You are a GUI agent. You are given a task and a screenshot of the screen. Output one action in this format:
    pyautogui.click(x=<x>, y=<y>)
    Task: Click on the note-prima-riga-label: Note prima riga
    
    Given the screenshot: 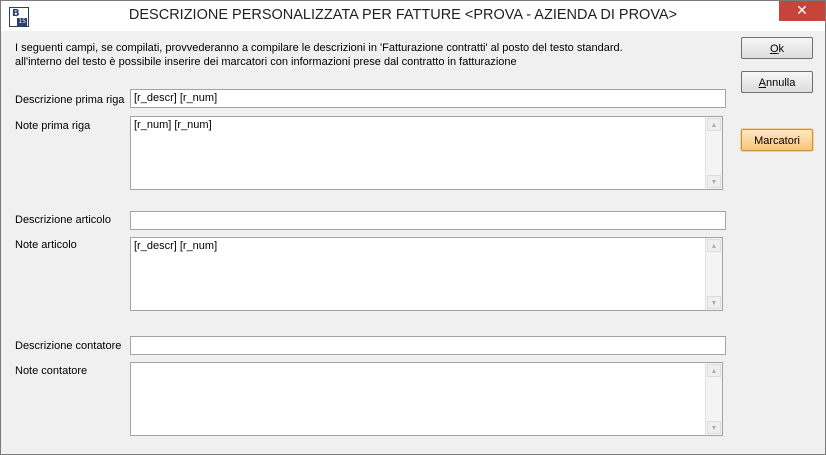 What is the action you would take?
    pyautogui.click(x=53, y=126)
    